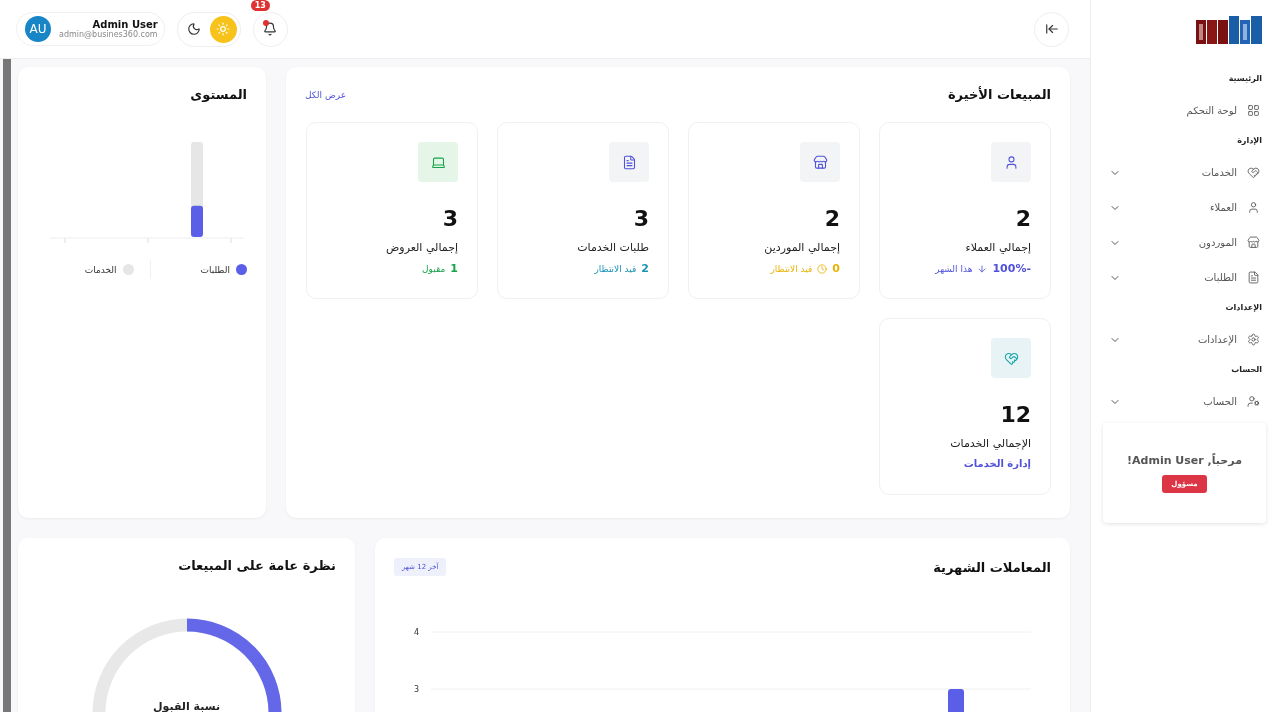 The height and width of the screenshot is (712, 1280). I want to click on sidebar-item: العملاء, so click(1184, 207).